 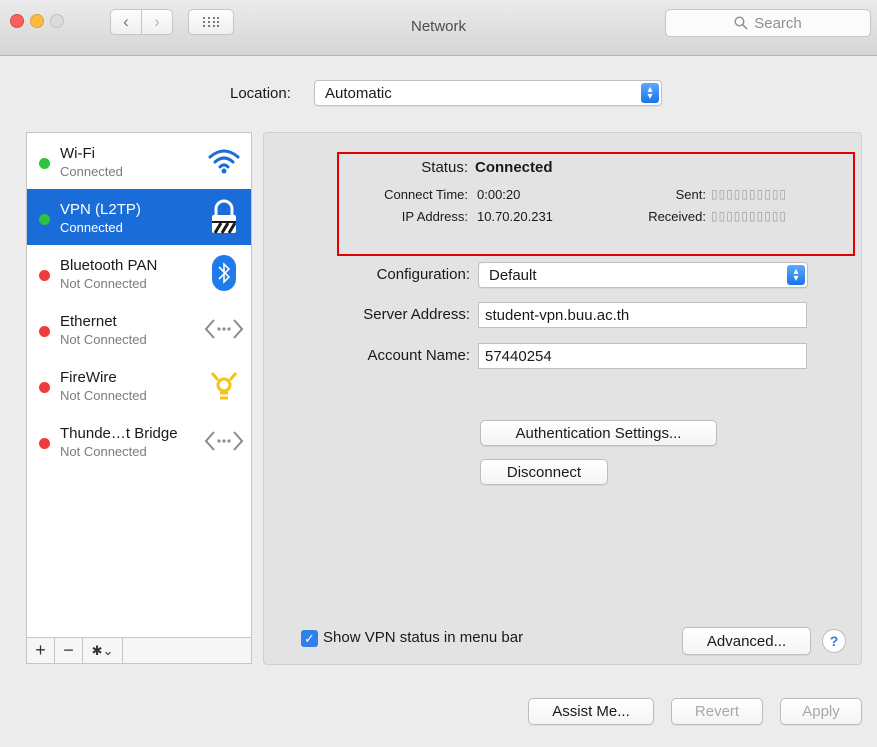 I want to click on revert-button: Revert, so click(x=717, y=711).